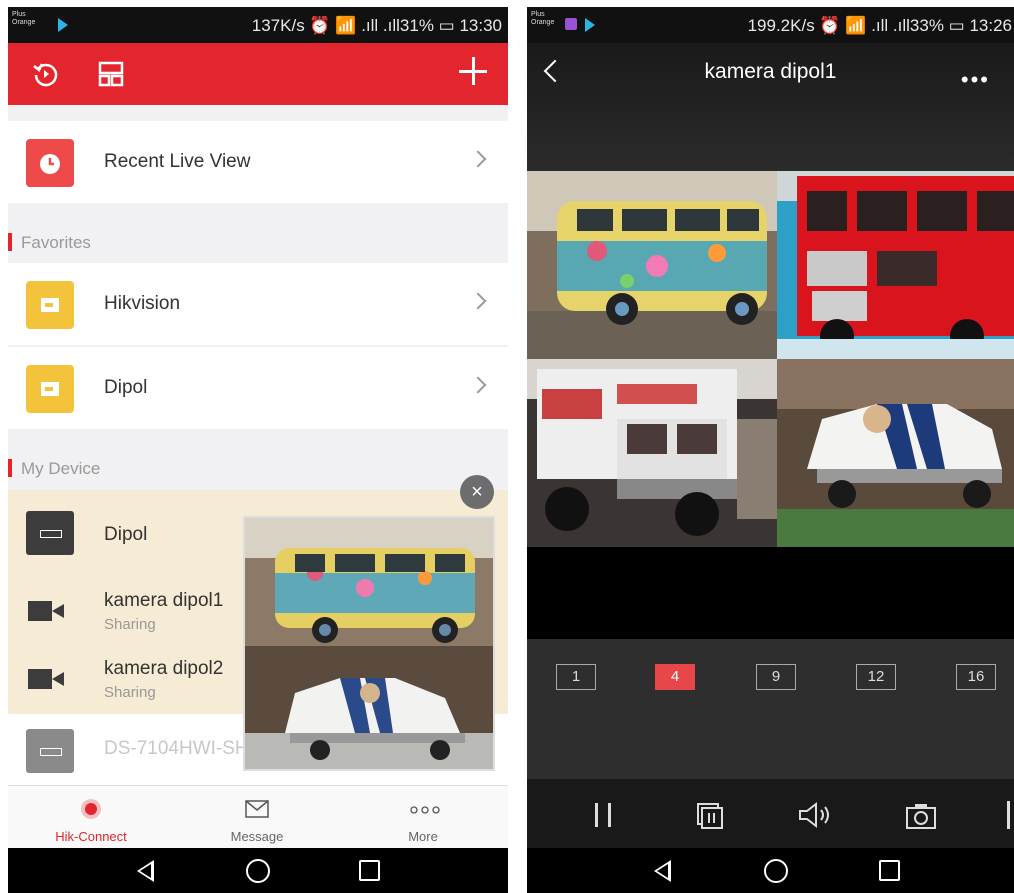  I want to click on bottom-tab-bar: Hik-Connect Message More, so click(258, 816).